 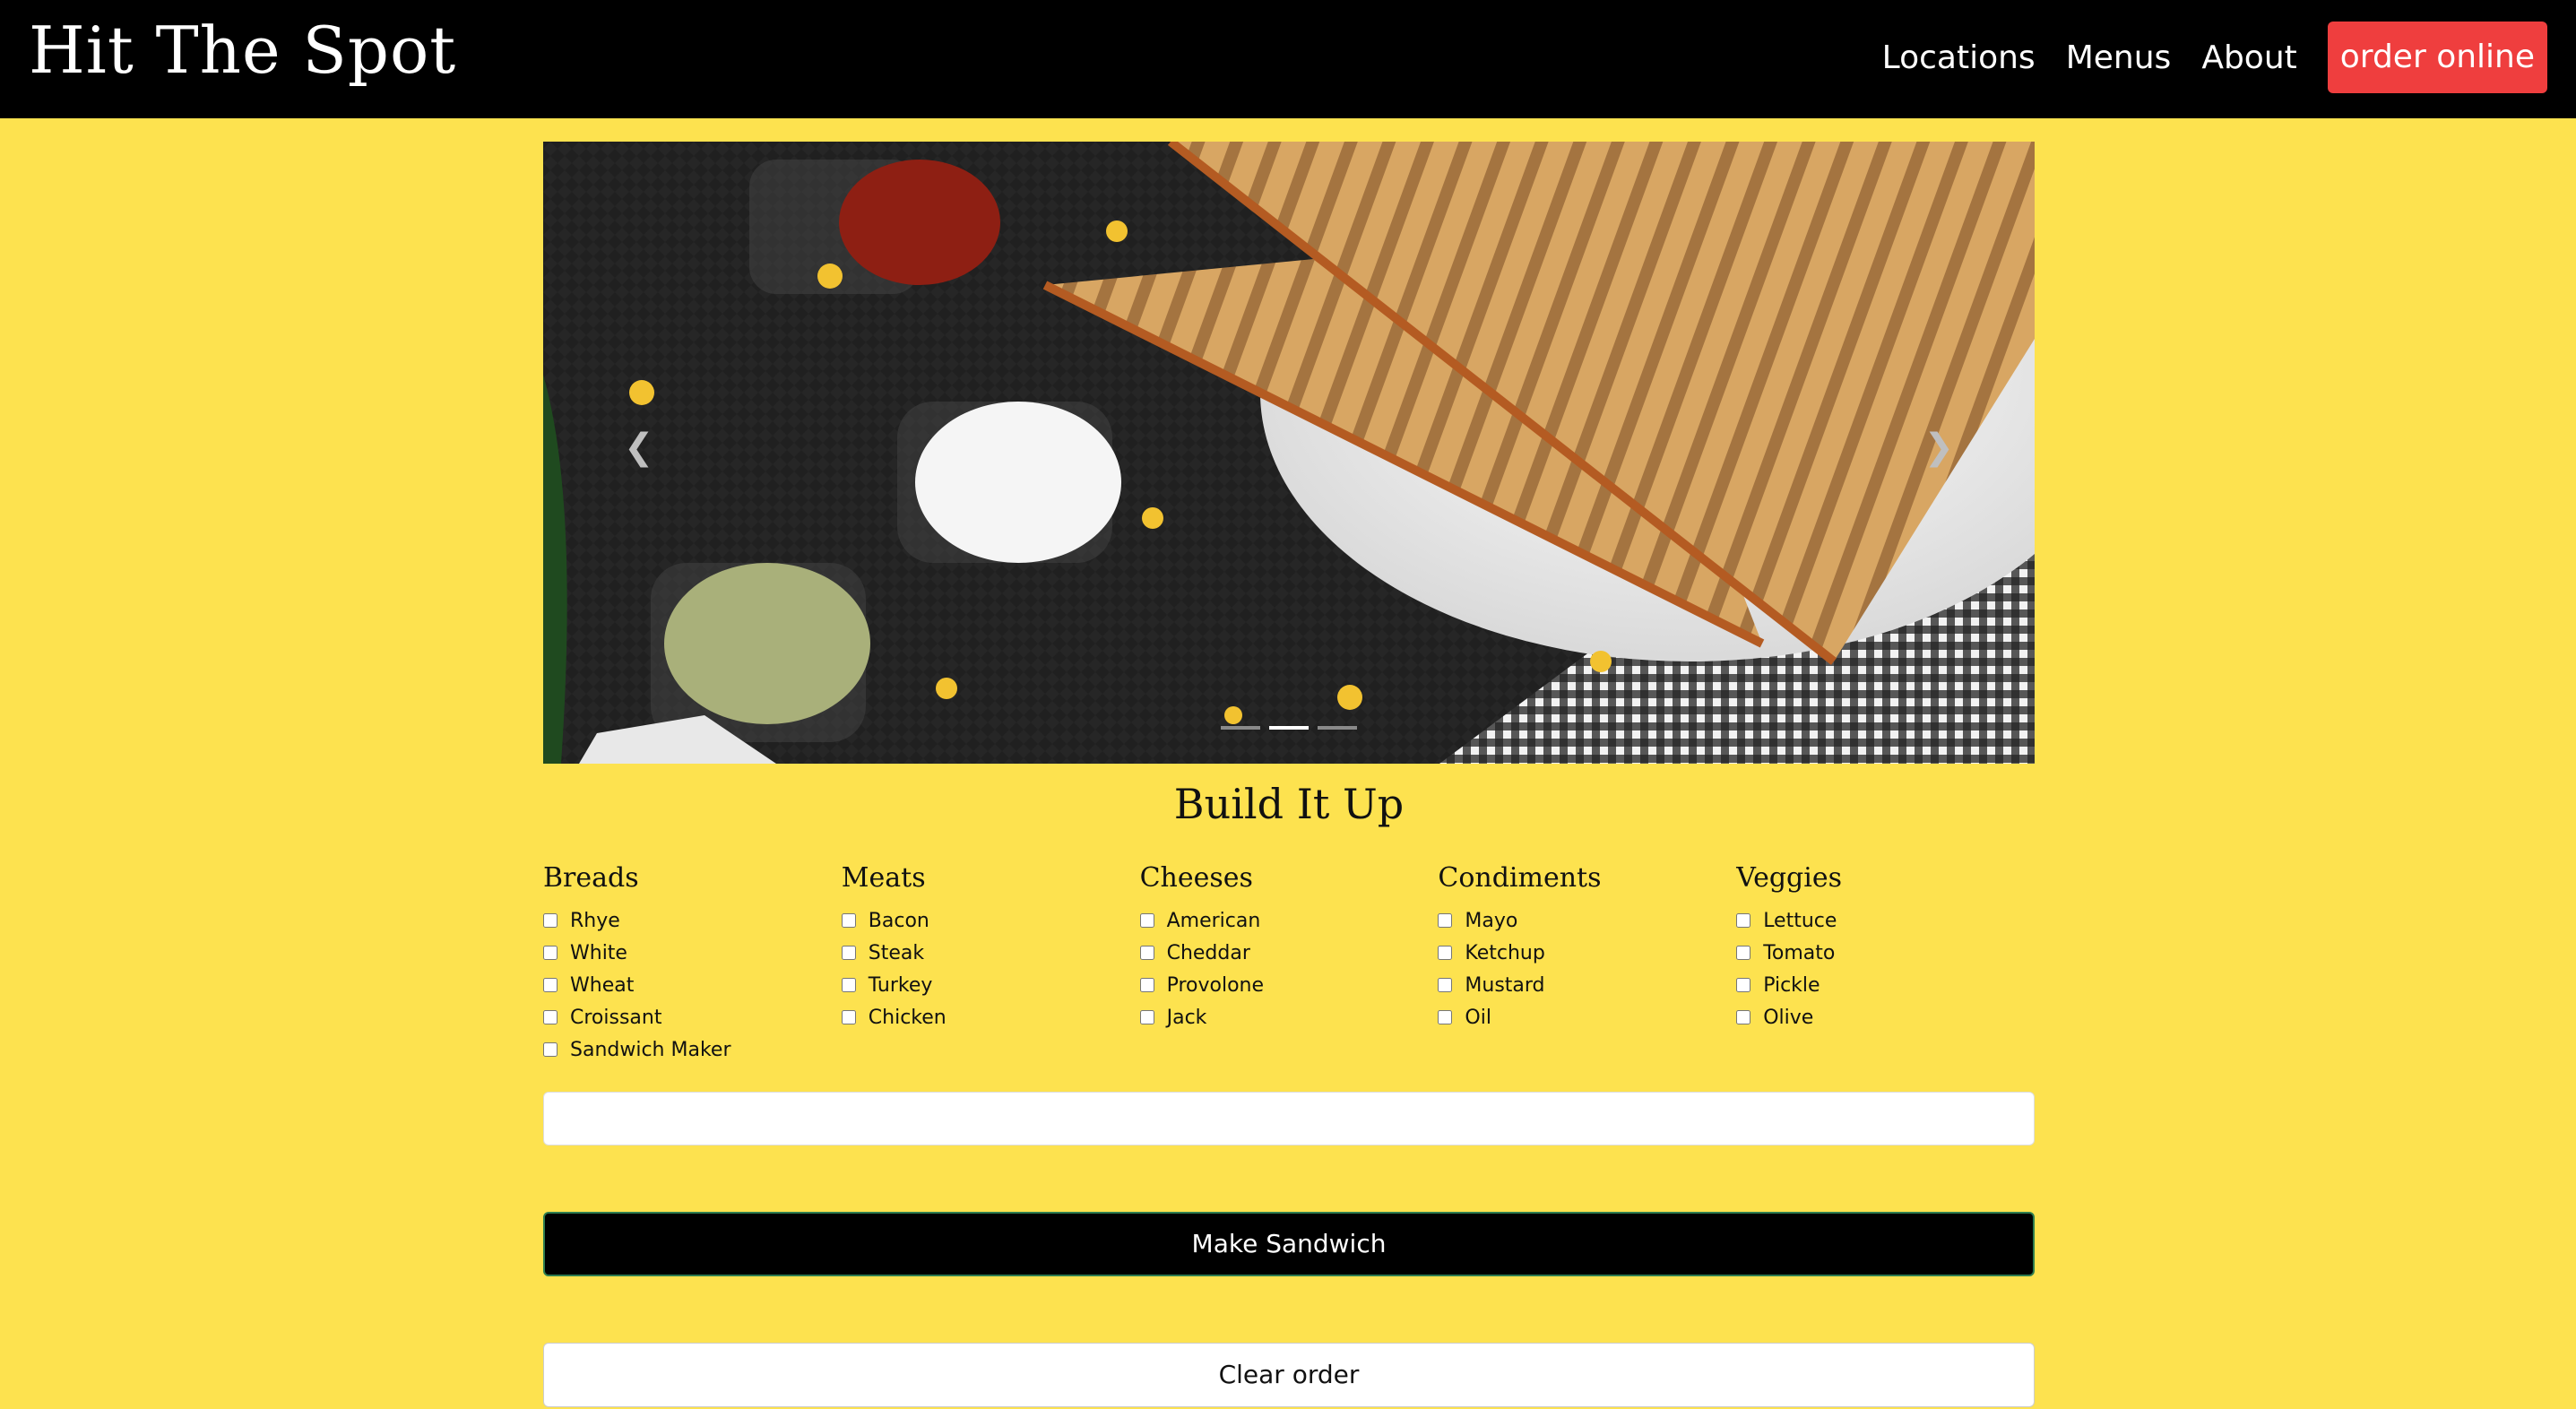 I want to click on meat-option: Bacon, so click(x=990, y=920).